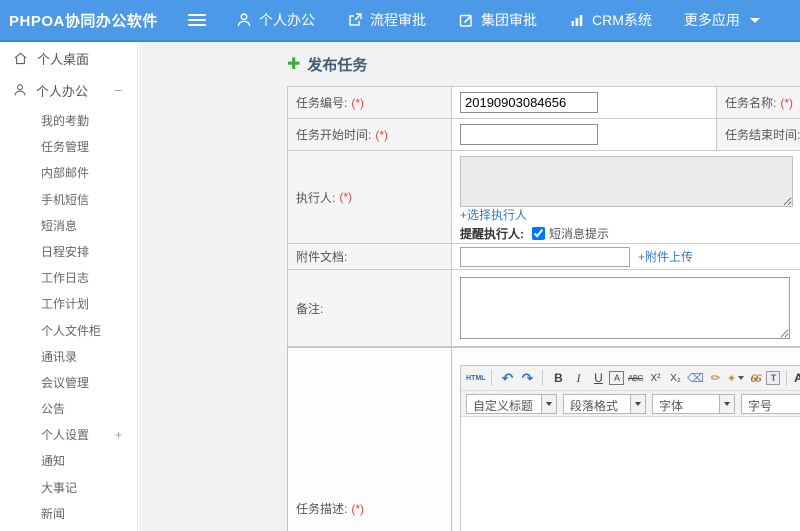 The height and width of the screenshot is (531, 800). Describe the element at coordinates (493, 215) in the screenshot. I see `choose-executor-link: +选择执行人` at that location.